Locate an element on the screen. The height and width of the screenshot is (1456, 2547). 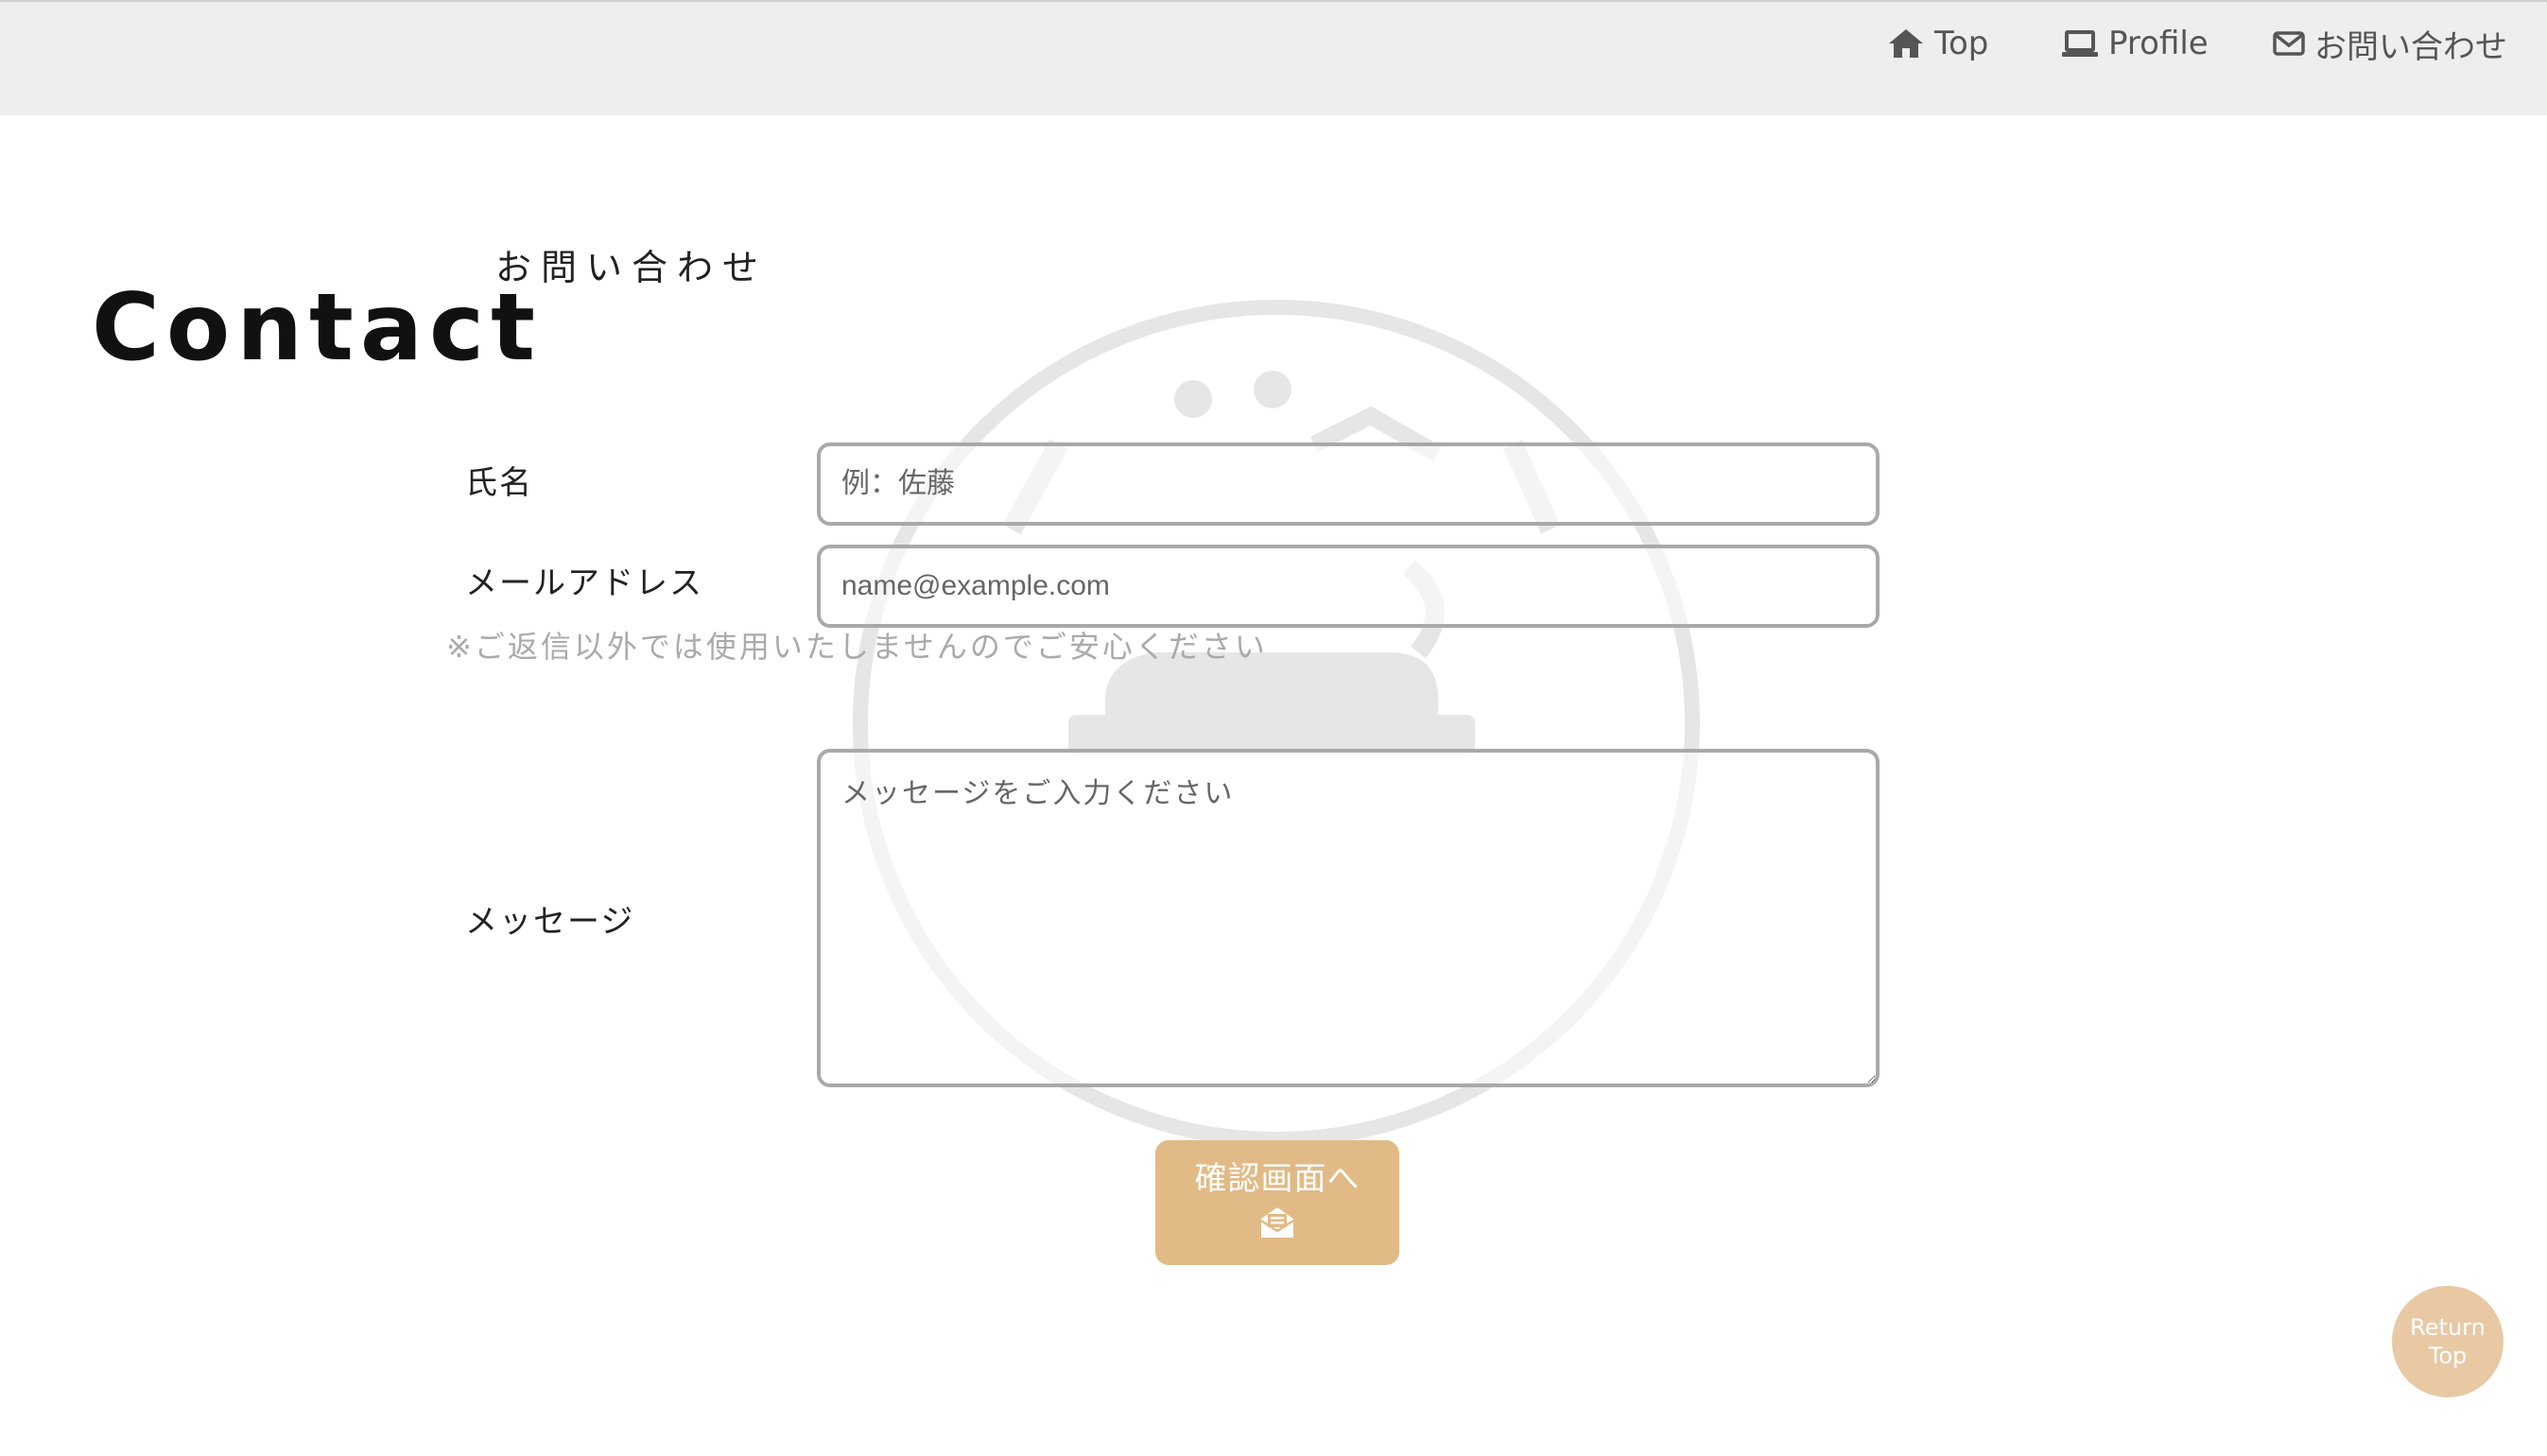
message-label: メッセージ is located at coordinates (550, 922).